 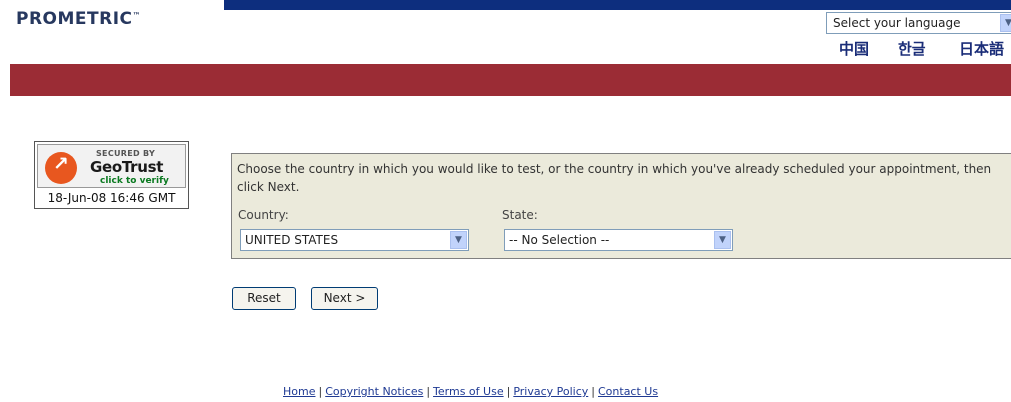 I want to click on next-button: Next >, so click(x=344, y=298).